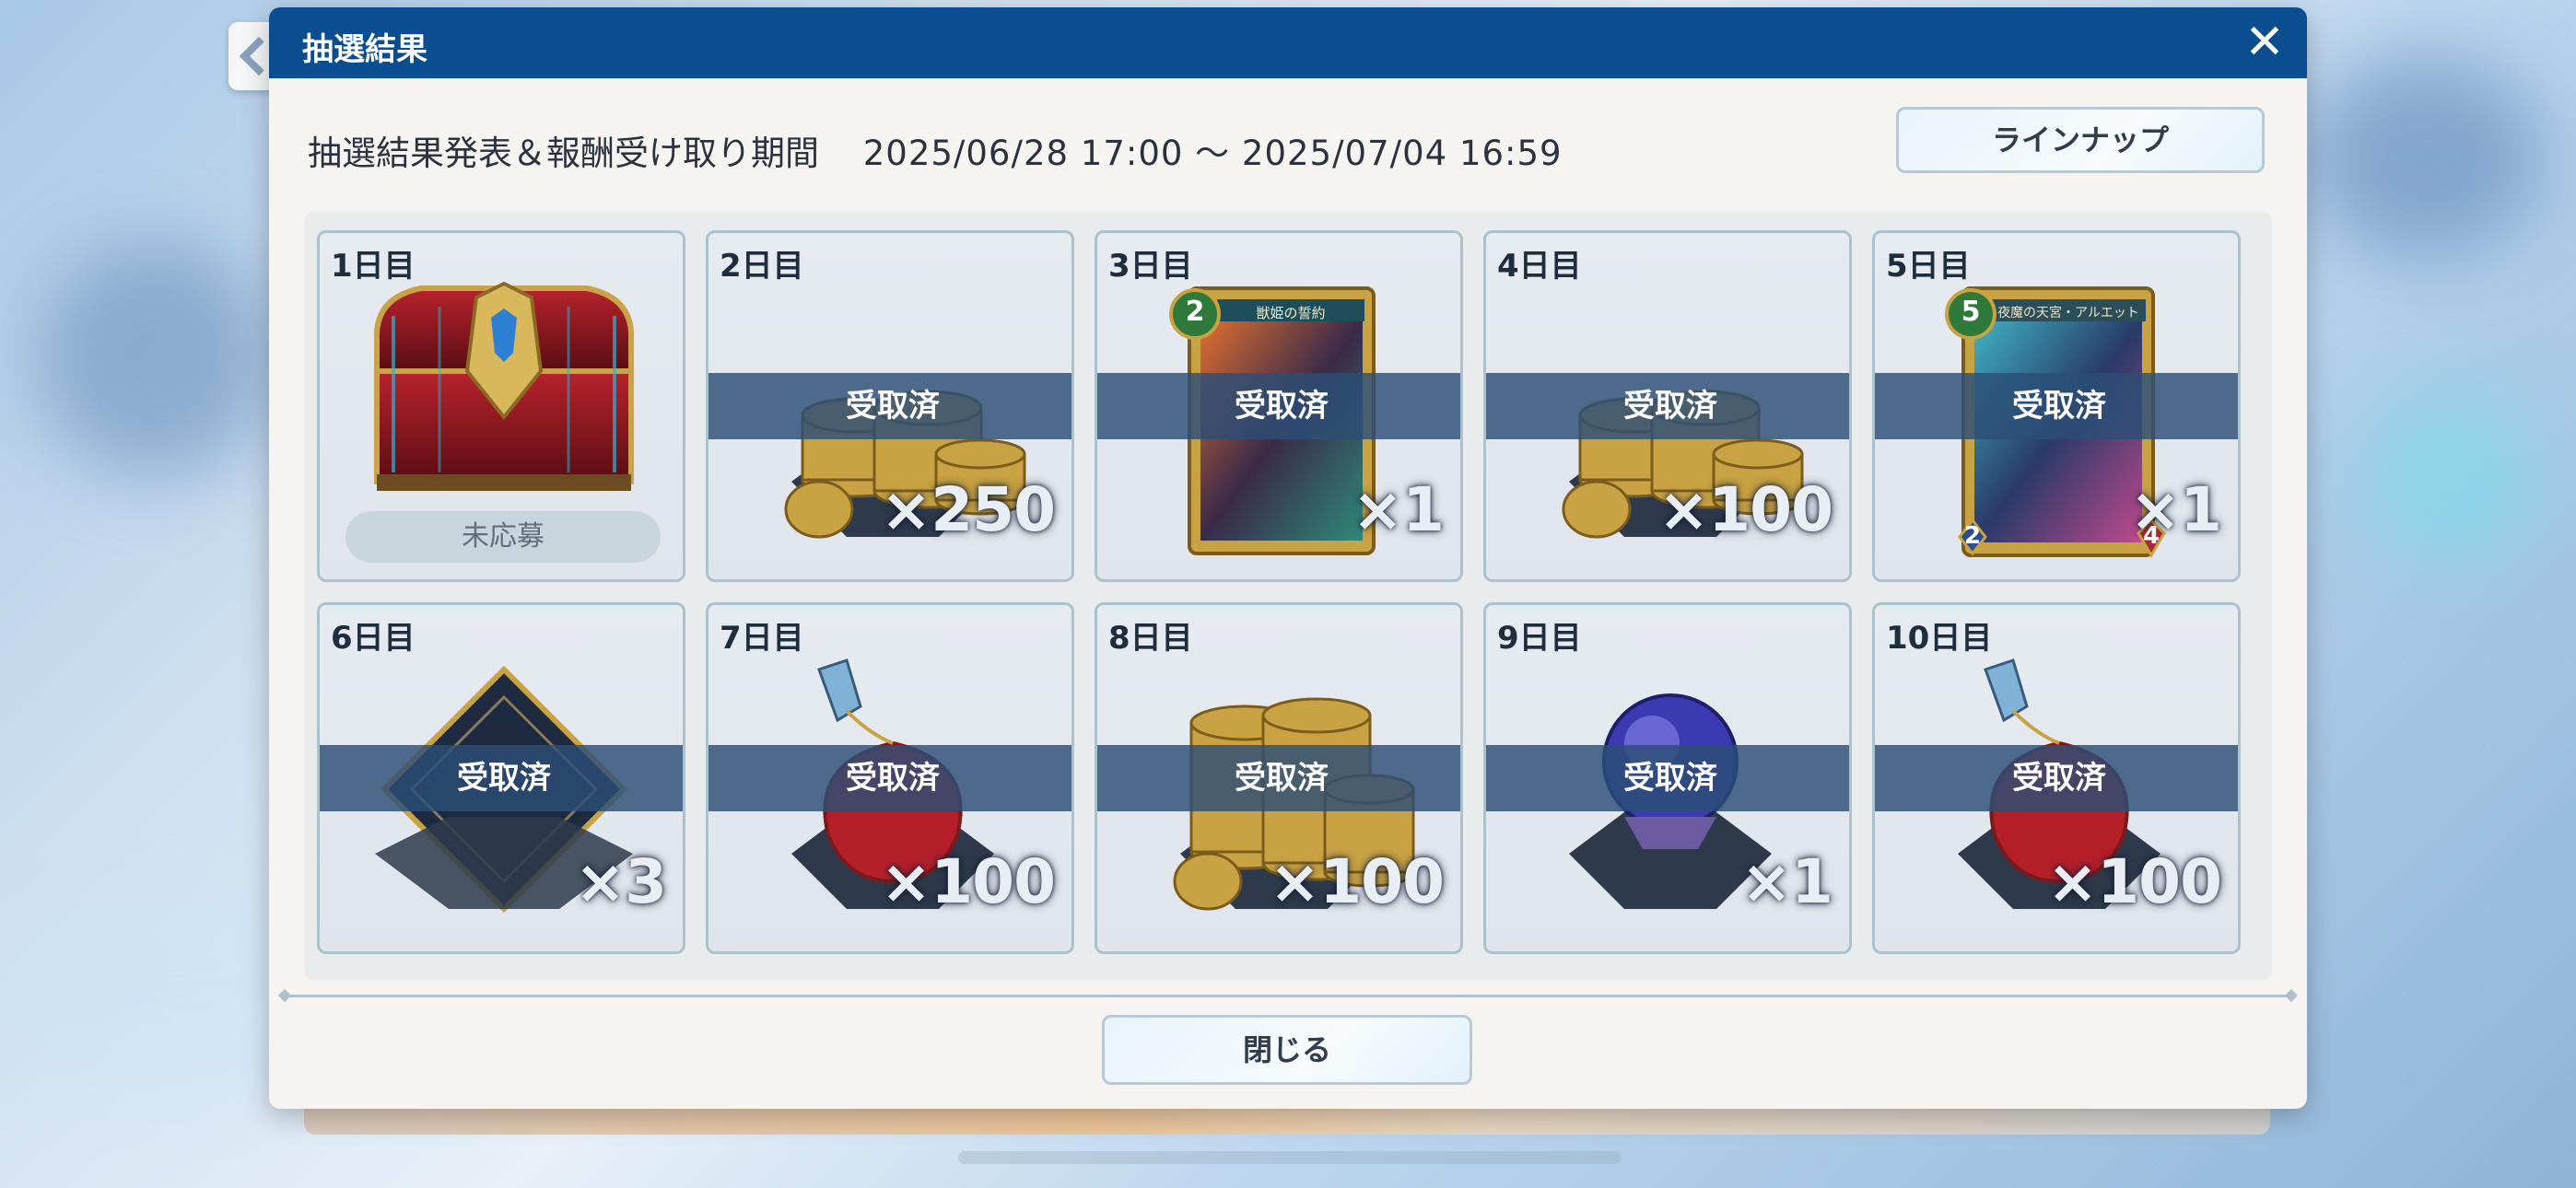  What do you see at coordinates (1539, 266) in the screenshot?
I see `day-label: 4日目` at bounding box center [1539, 266].